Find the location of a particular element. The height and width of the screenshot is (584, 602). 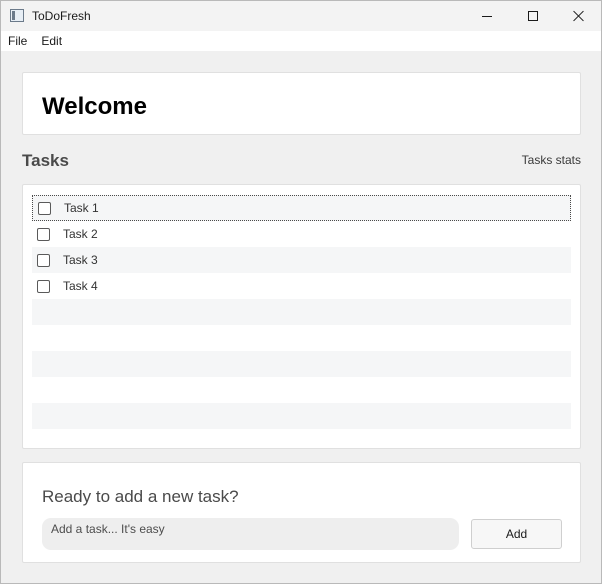

welcome-card: Welcome is located at coordinates (301, 103).